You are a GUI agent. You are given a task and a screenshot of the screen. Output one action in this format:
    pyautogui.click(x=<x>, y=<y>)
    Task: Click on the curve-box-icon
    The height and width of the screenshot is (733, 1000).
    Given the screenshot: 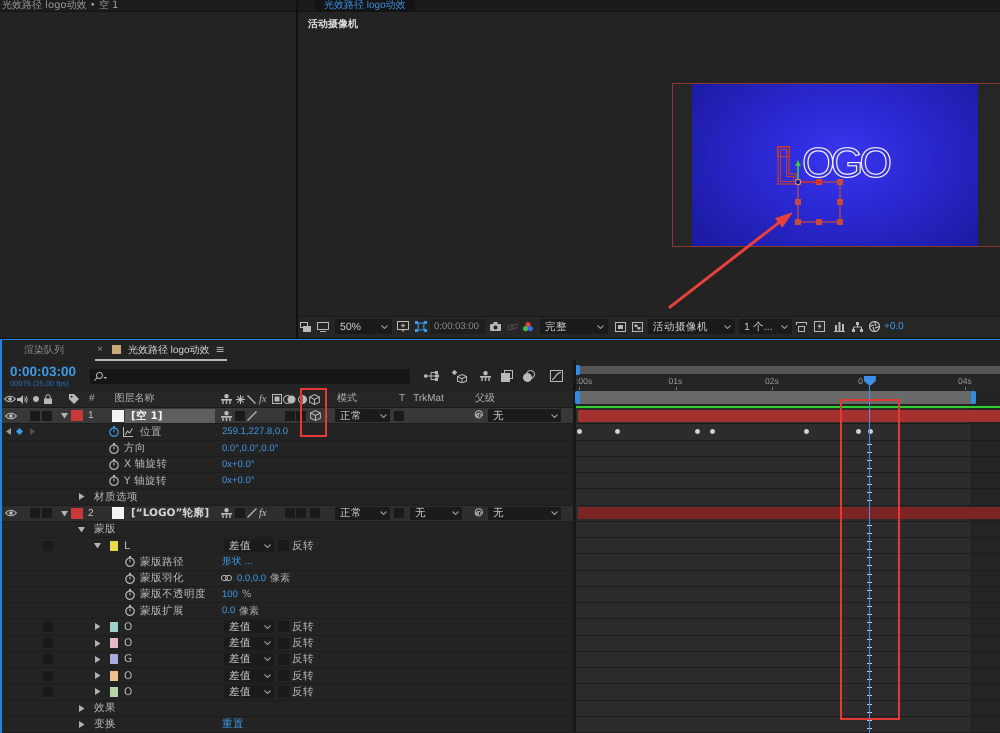 What is the action you would take?
    pyautogui.click(x=556, y=376)
    